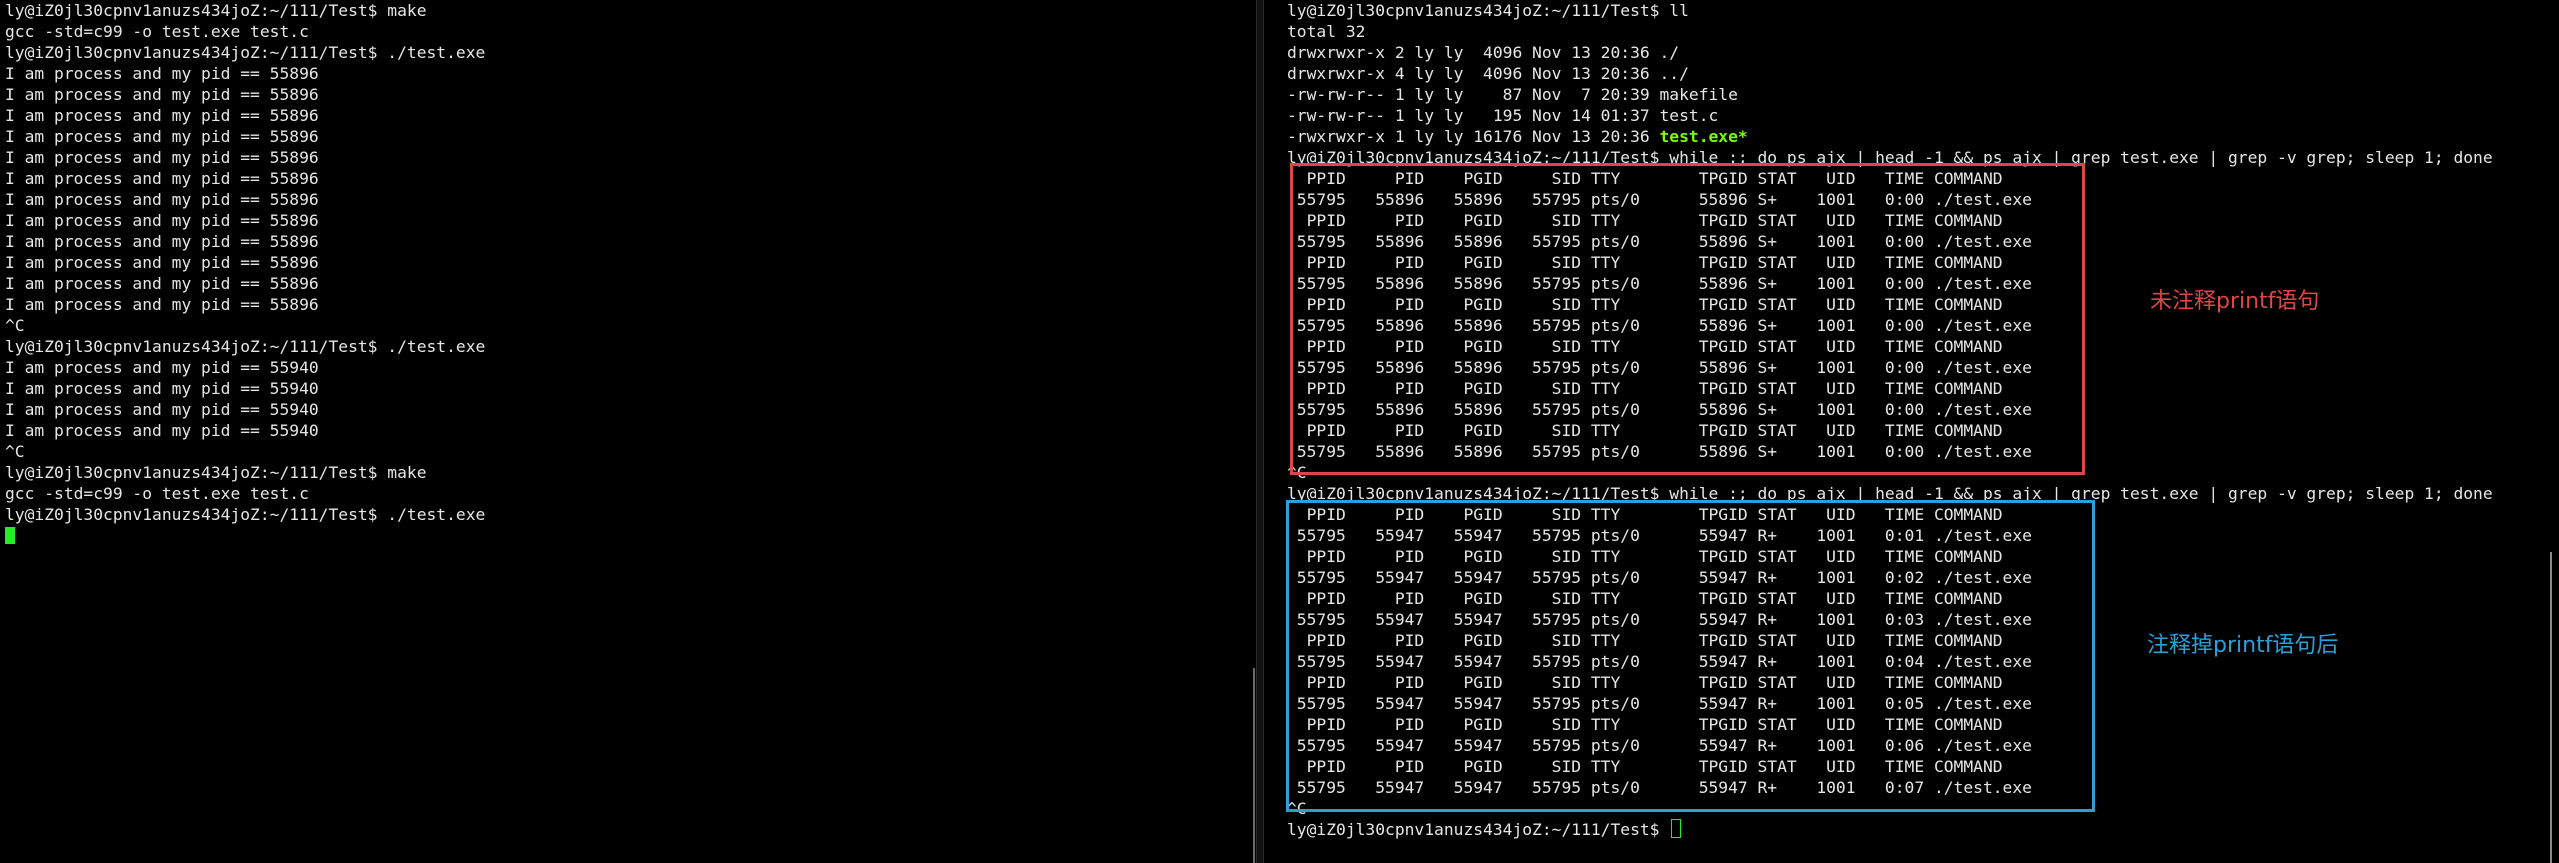 The width and height of the screenshot is (2559, 863). I want to click on left-scrollbar, so click(1254, 765).